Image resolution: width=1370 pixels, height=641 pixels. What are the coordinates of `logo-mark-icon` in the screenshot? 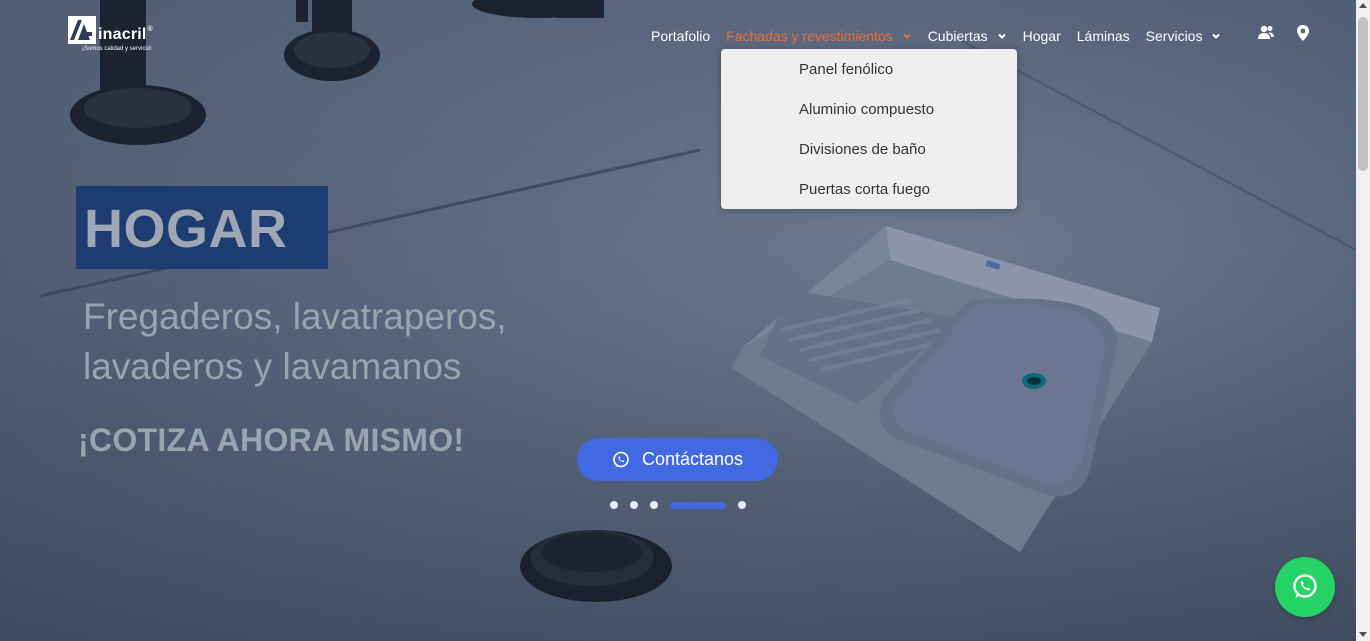 It's located at (82, 30).